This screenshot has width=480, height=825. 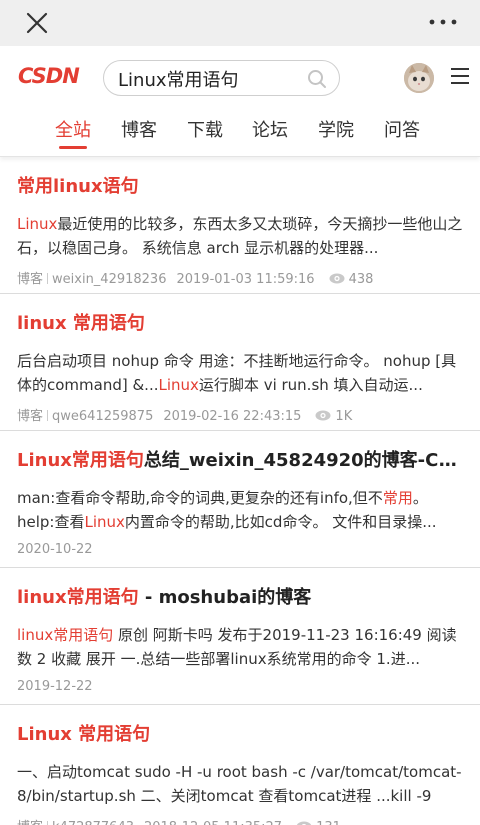 What do you see at coordinates (80, 460) in the screenshot?
I see `result-title-text: Linux常用语句` at bounding box center [80, 460].